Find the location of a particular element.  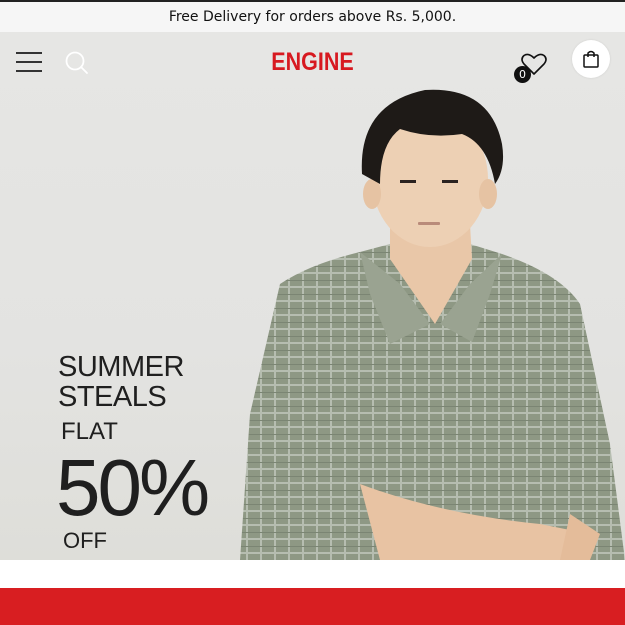

promo-text: SUMMER STEALS FLAT 50% OFF is located at coordinates (152, 452).